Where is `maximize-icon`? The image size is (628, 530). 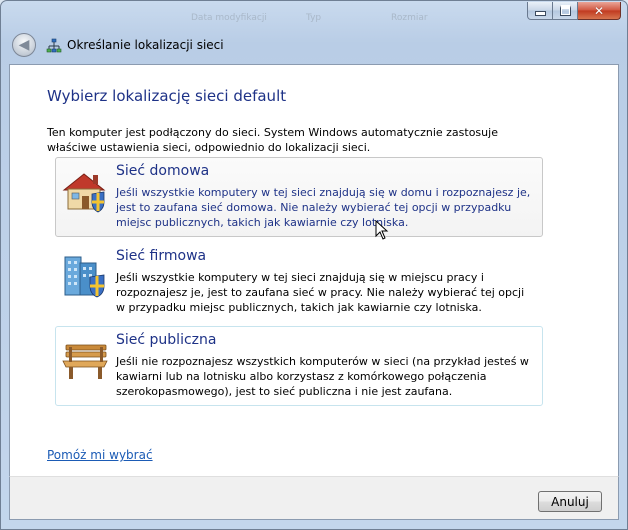 maximize-icon is located at coordinates (565, 10).